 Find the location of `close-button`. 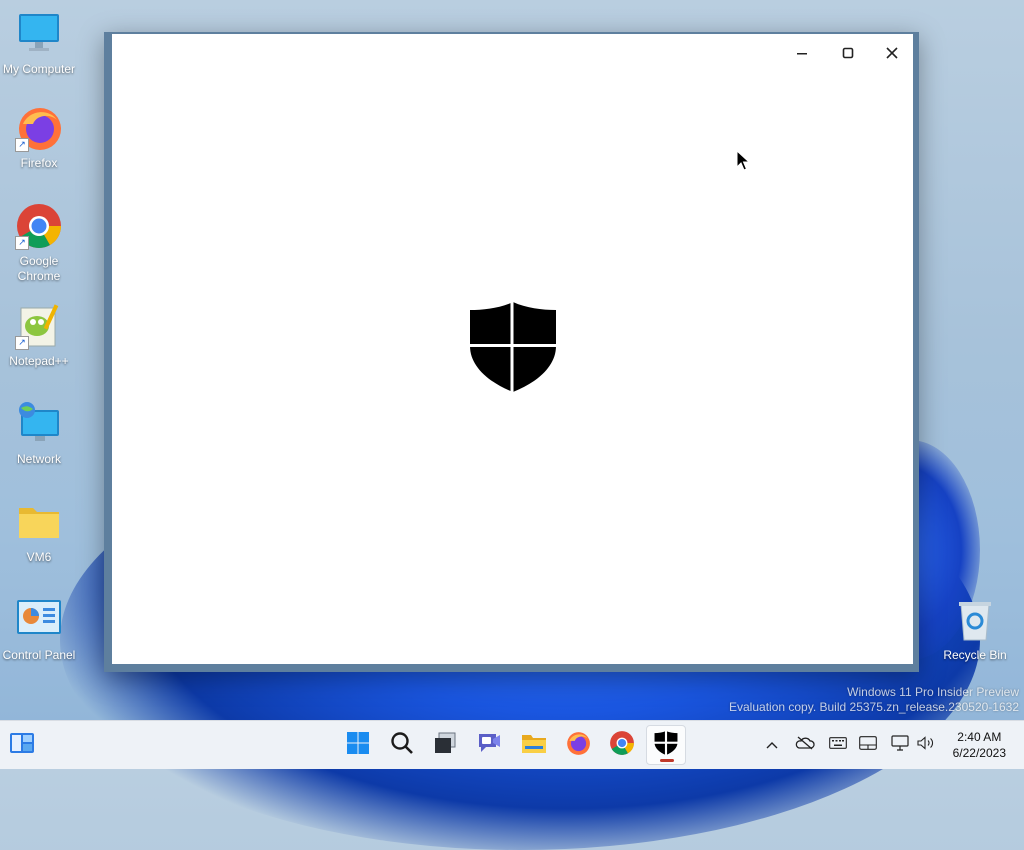

close-button is located at coordinates (892, 53).